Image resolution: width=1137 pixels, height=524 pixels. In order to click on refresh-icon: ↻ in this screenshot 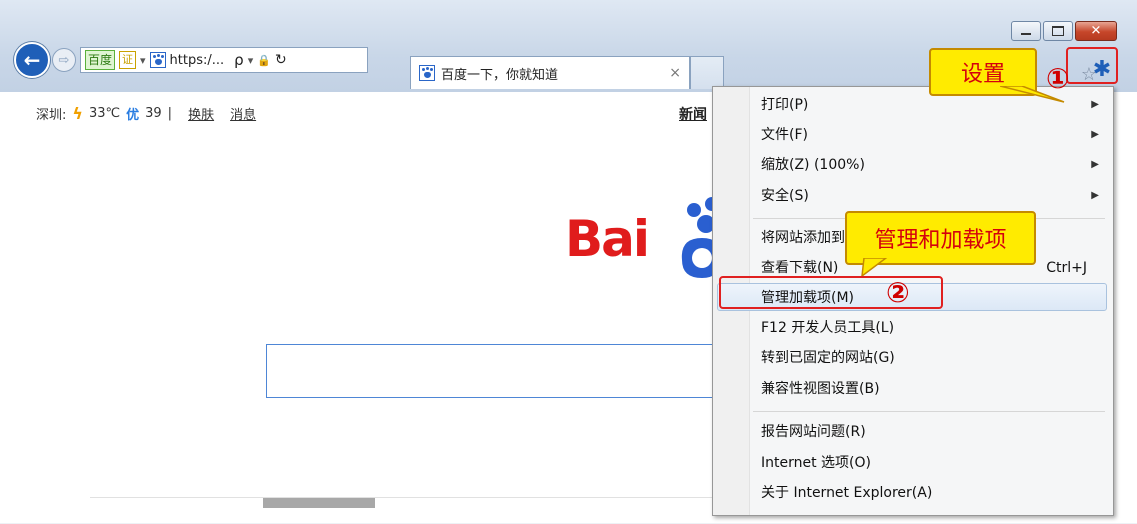, I will do `click(281, 60)`.